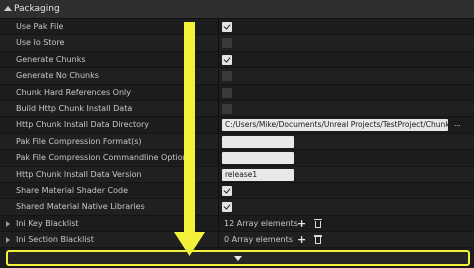 The height and width of the screenshot is (268, 474). What do you see at coordinates (258, 174) in the screenshot?
I see `text-input: release1` at bounding box center [258, 174].